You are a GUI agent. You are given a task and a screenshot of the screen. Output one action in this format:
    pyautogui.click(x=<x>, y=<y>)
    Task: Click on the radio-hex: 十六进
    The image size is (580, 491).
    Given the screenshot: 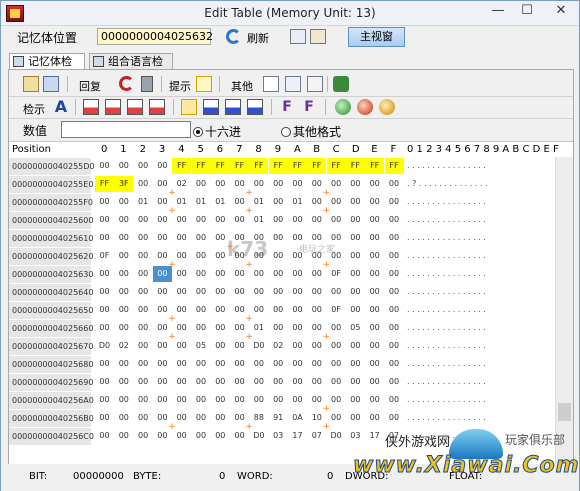 What is the action you would take?
    pyautogui.click(x=217, y=131)
    